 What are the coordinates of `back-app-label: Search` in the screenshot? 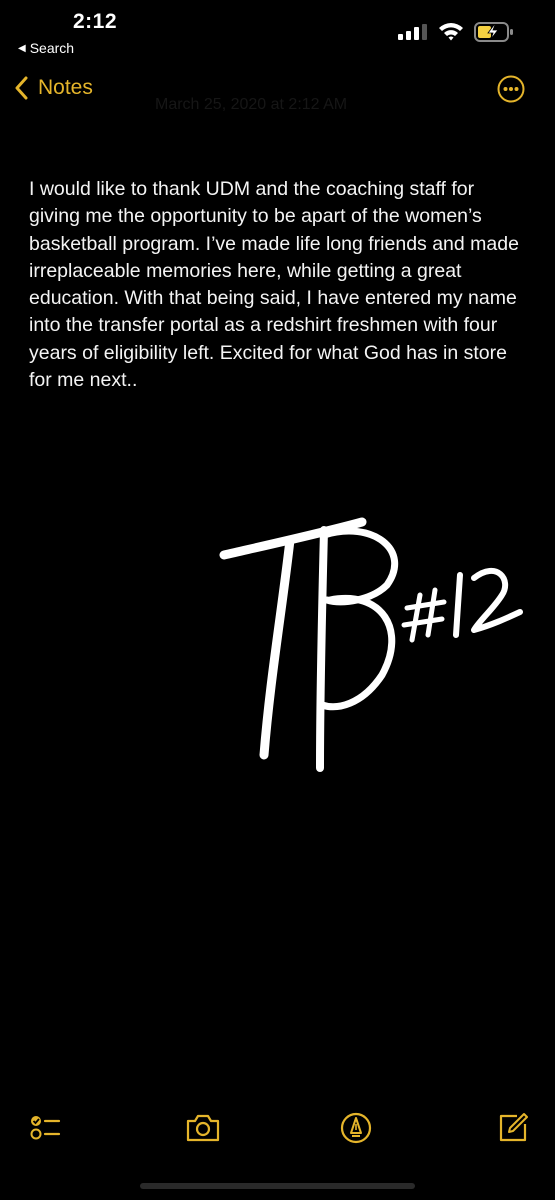 It's located at (52, 48).